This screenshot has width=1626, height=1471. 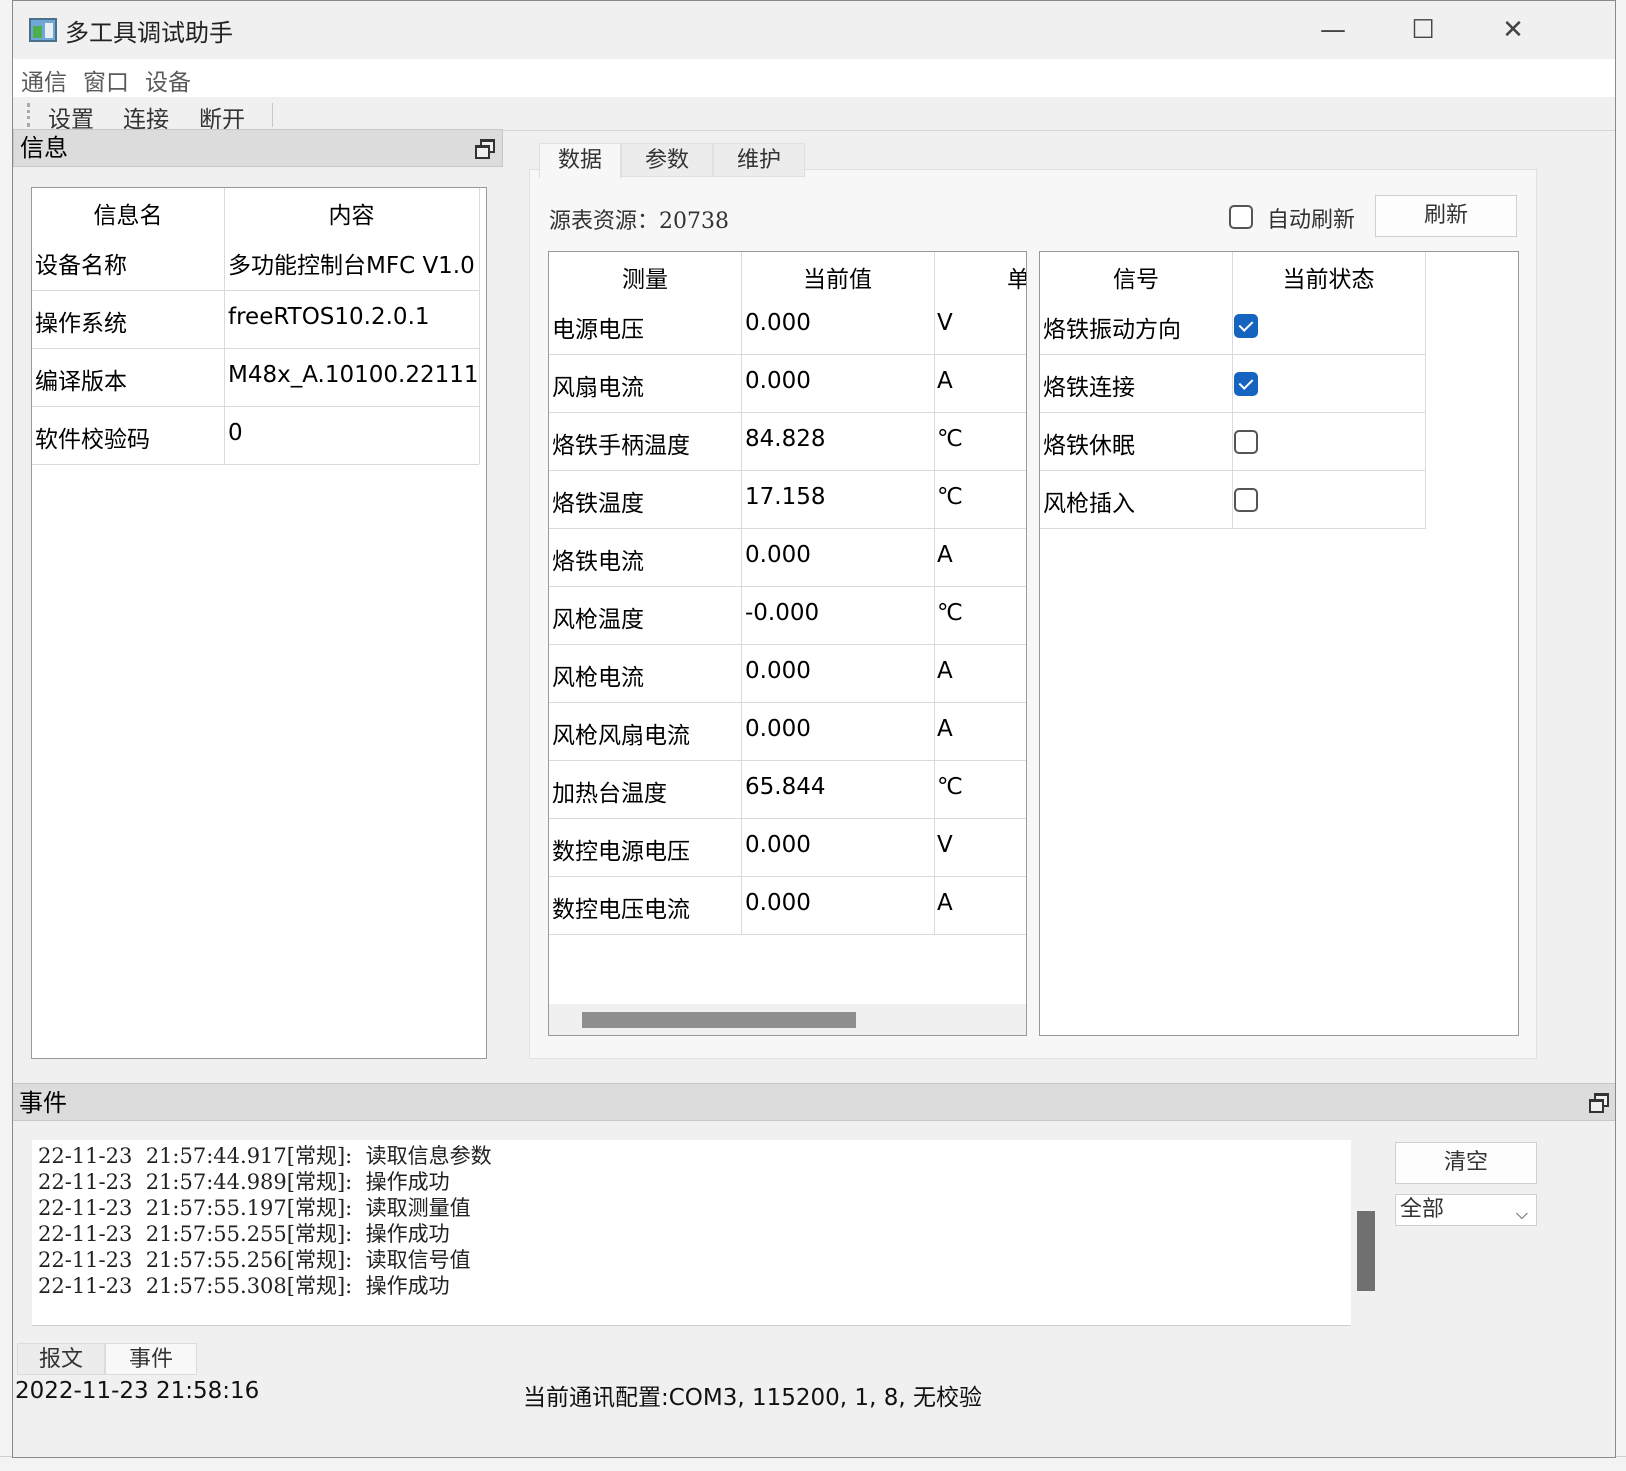 What do you see at coordinates (609, 794) in the screenshot?
I see `measure-name: 加热台温度` at bounding box center [609, 794].